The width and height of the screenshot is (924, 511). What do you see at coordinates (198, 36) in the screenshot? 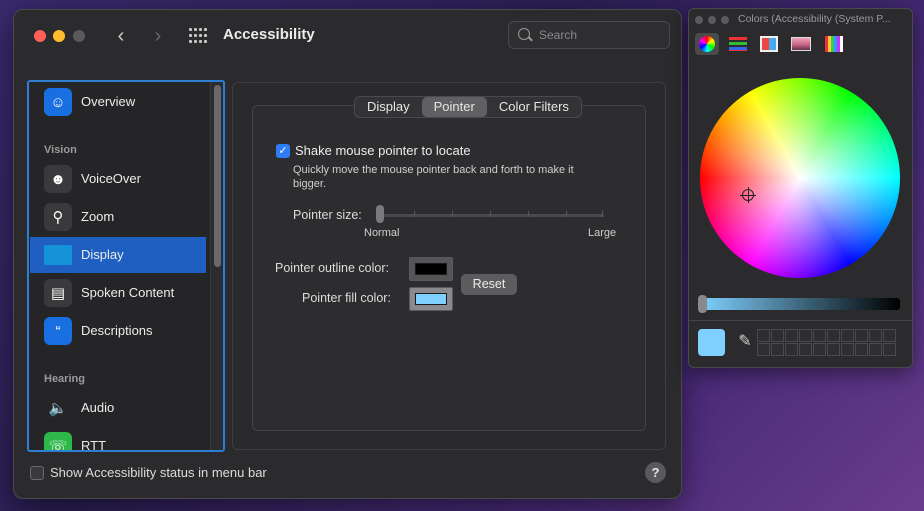
I see `show-all-grid-icon` at bounding box center [198, 36].